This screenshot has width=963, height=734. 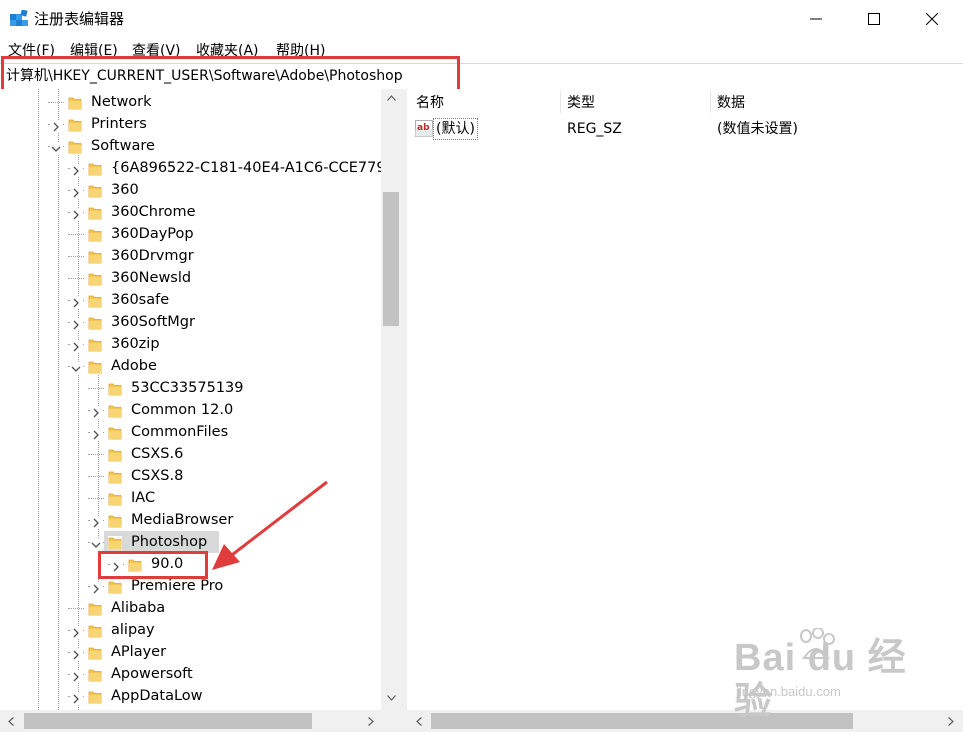 What do you see at coordinates (932, 19) in the screenshot?
I see `close-button` at bounding box center [932, 19].